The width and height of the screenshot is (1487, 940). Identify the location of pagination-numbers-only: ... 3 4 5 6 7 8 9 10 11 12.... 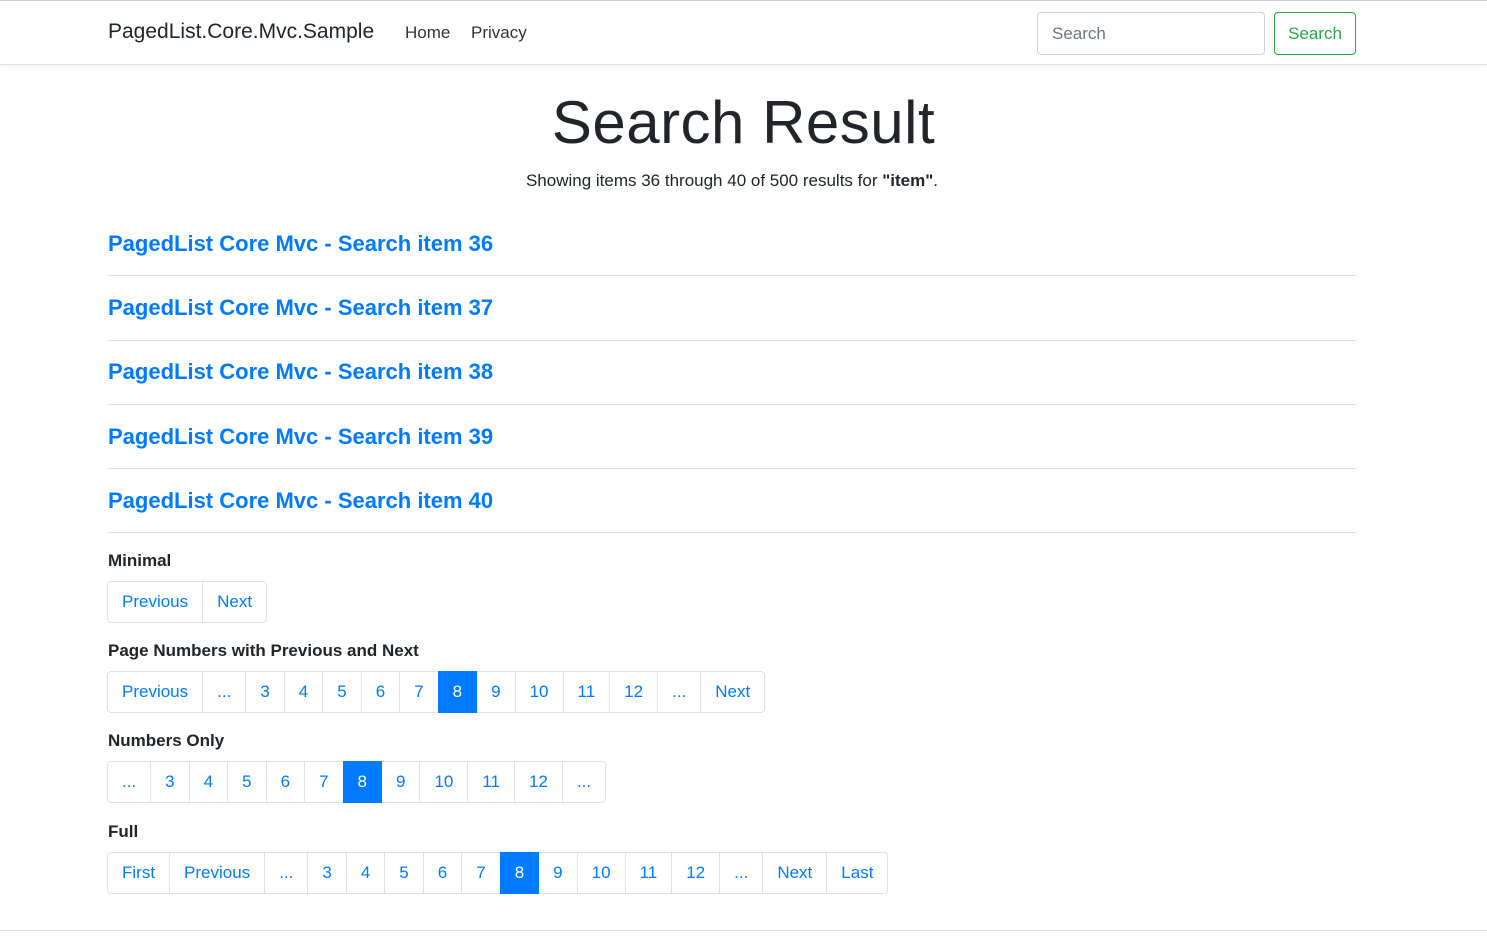
(357, 782).